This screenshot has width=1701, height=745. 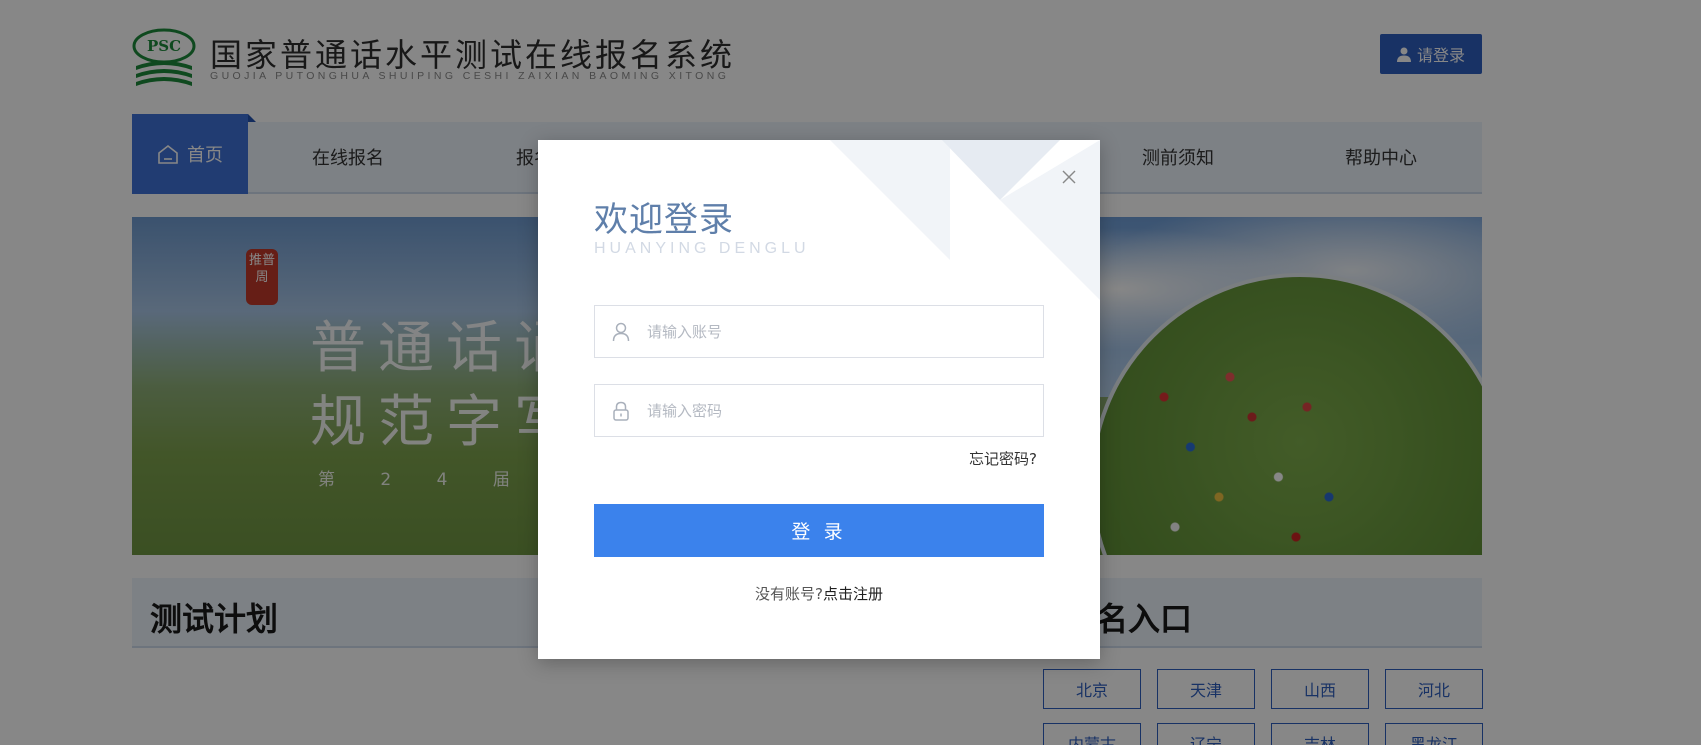 What do you see at coordinates (845, 331) in the screenshot?
I see `account-input` at bounding box center [845, 331].